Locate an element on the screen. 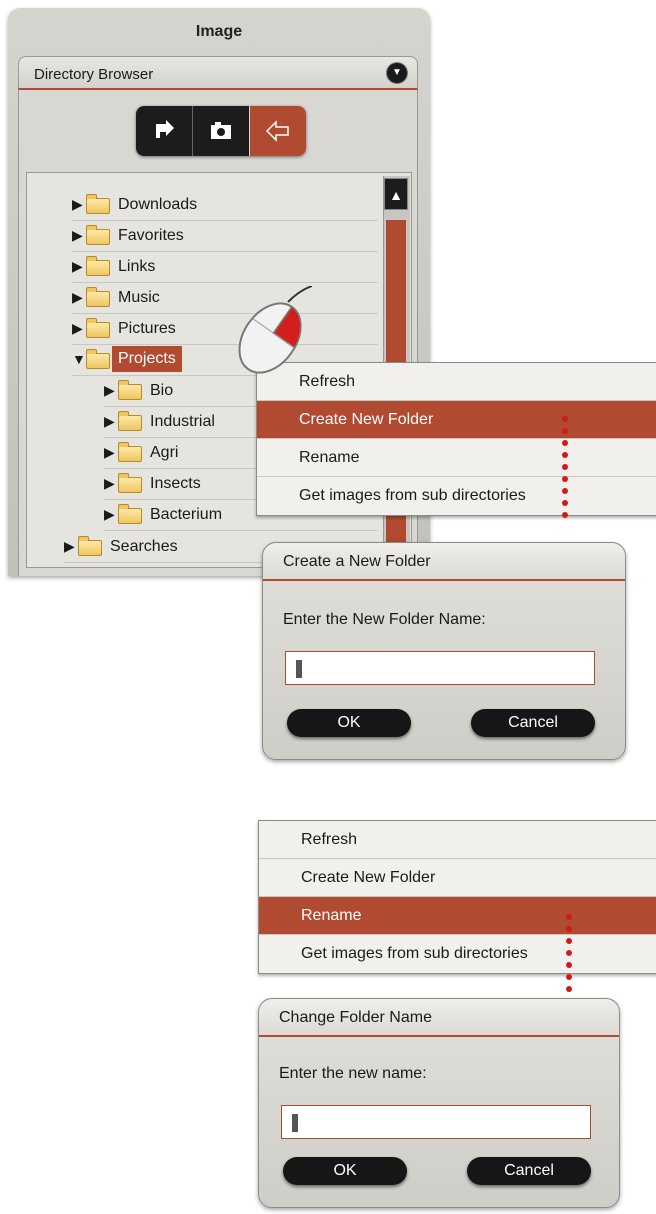  panel-title: Image is located at coordinates (219, 31).